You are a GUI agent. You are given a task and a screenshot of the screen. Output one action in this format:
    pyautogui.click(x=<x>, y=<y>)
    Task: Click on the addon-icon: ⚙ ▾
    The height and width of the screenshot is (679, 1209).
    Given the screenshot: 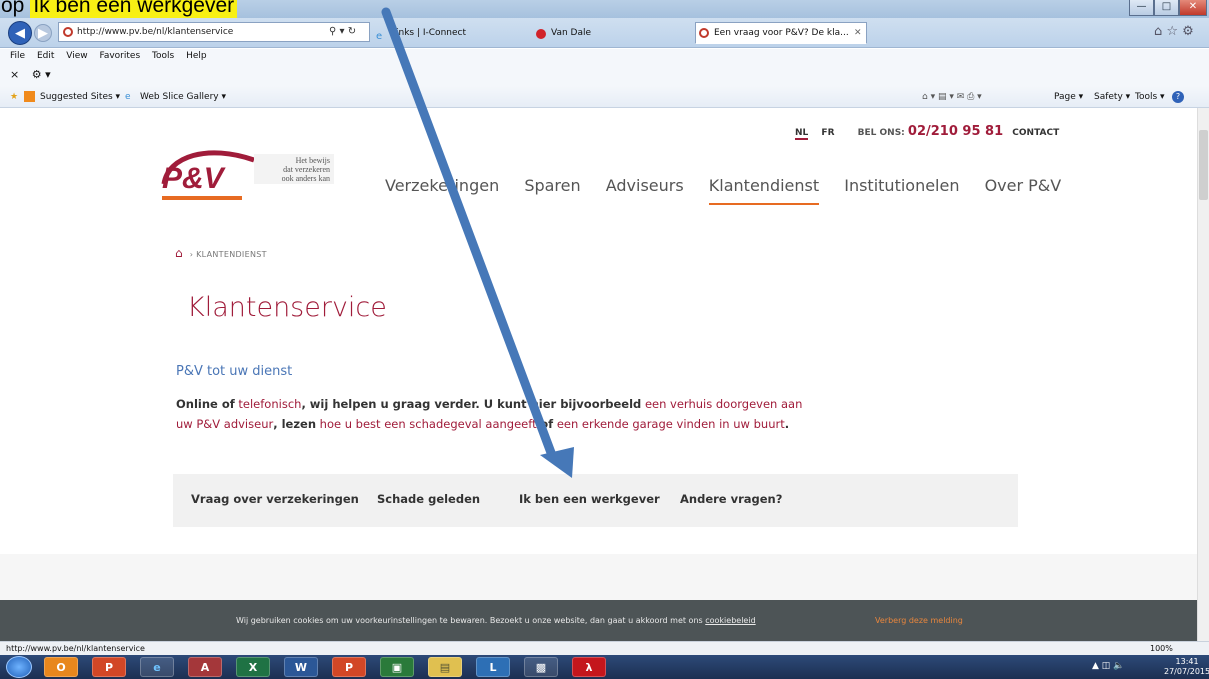 What is the action you would take?
    pyautogui.click(x=41, y=74)
    